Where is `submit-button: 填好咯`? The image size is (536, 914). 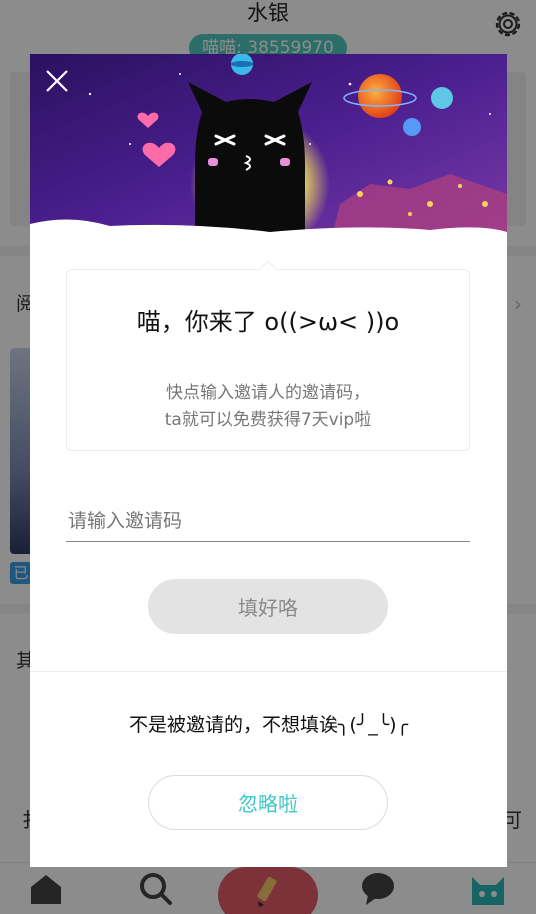
submit-button: 填好咯 is located at coordinates (268, 606).